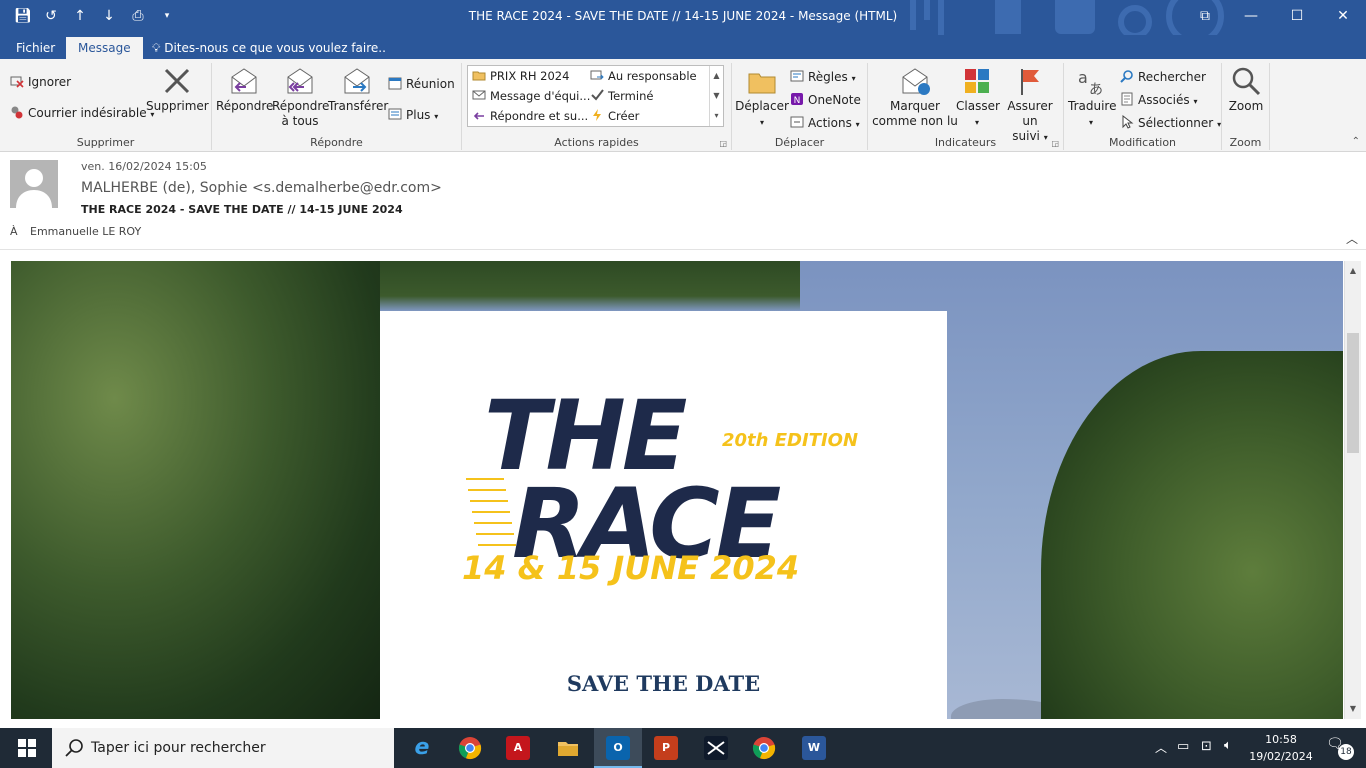 The width and height of the screenshot is (1366, 768). What do you see at coordinates (568, 748) in the screenshot?
I see `taskbar-app-file-explorer` at bounding box center [568, 748].